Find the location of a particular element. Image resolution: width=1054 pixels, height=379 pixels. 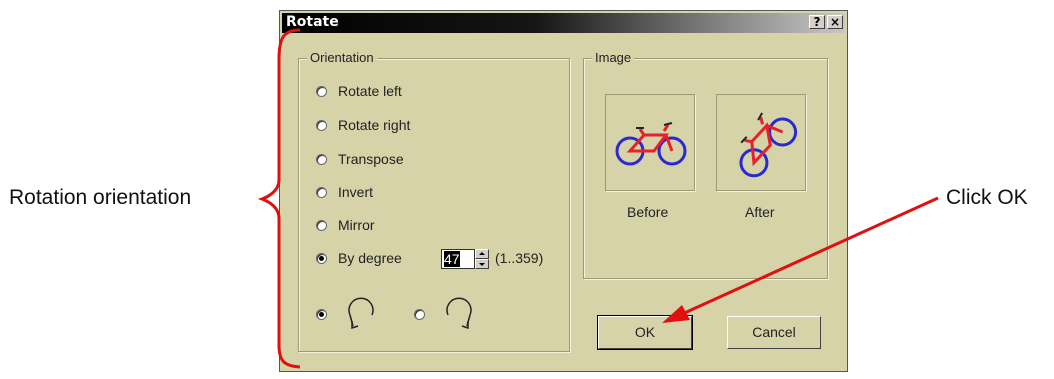

arrow-annotation-head is located at coordinates (676, 314).